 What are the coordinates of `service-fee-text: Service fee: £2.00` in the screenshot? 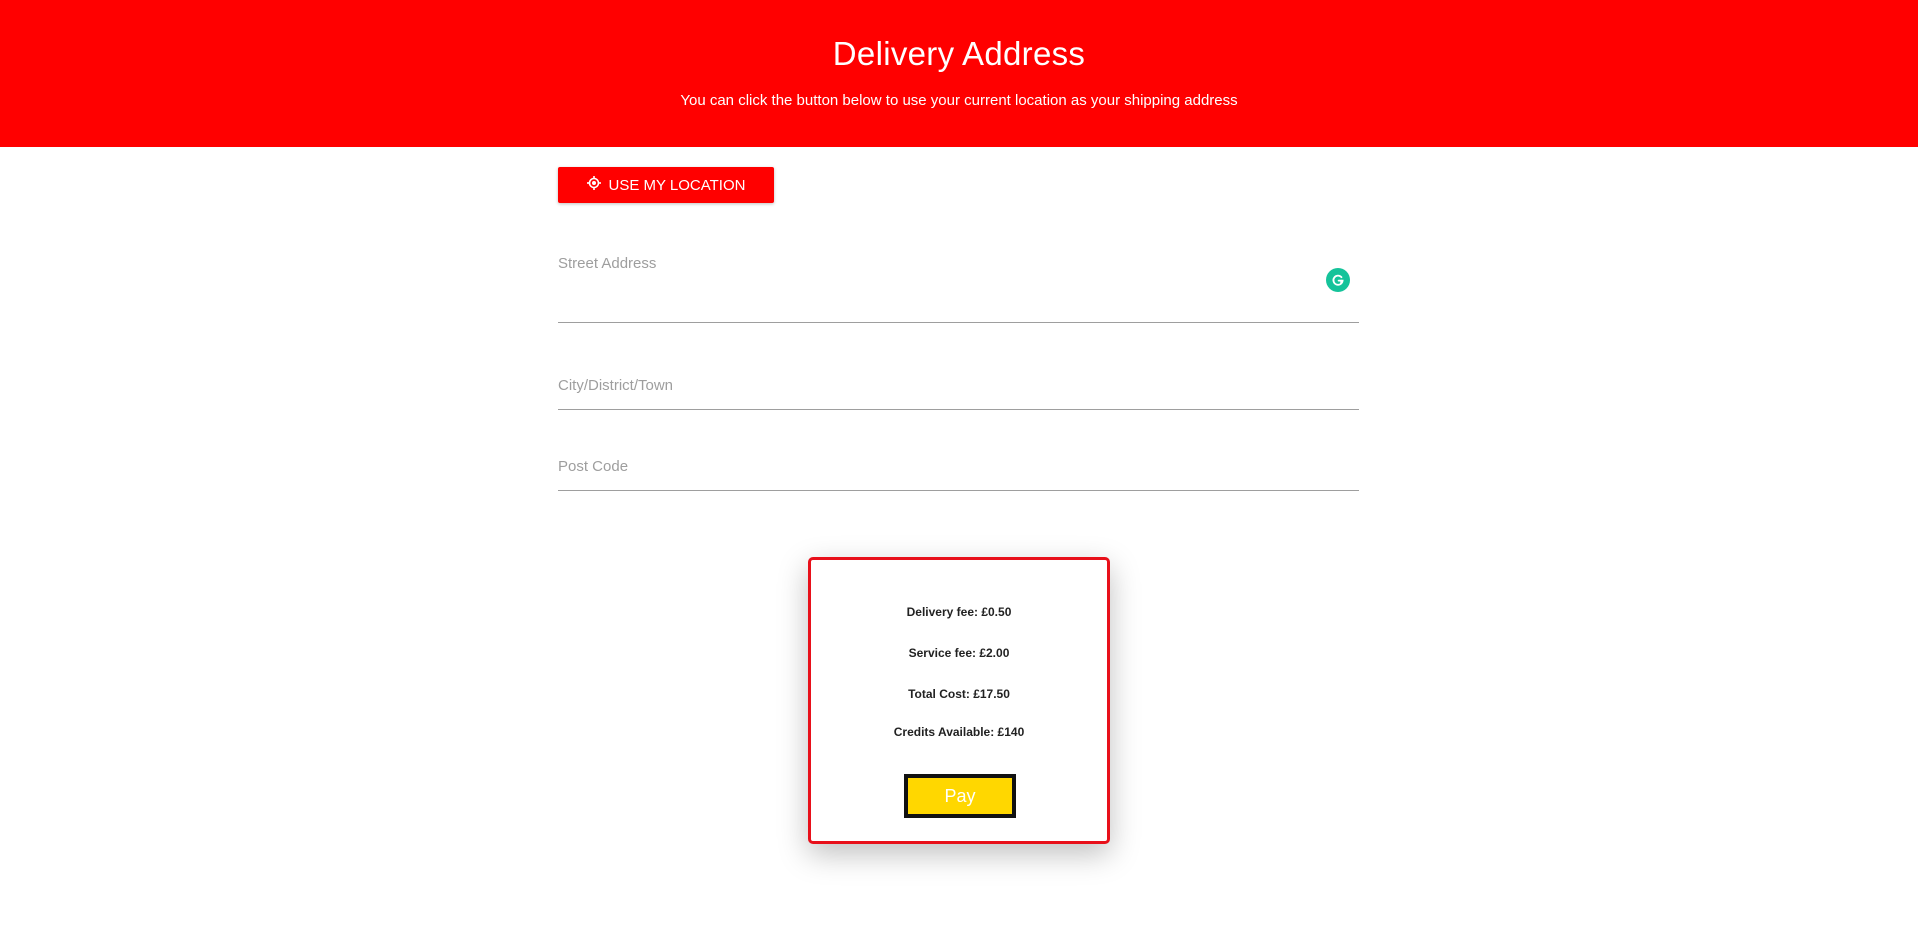 It's located at (959, 653).